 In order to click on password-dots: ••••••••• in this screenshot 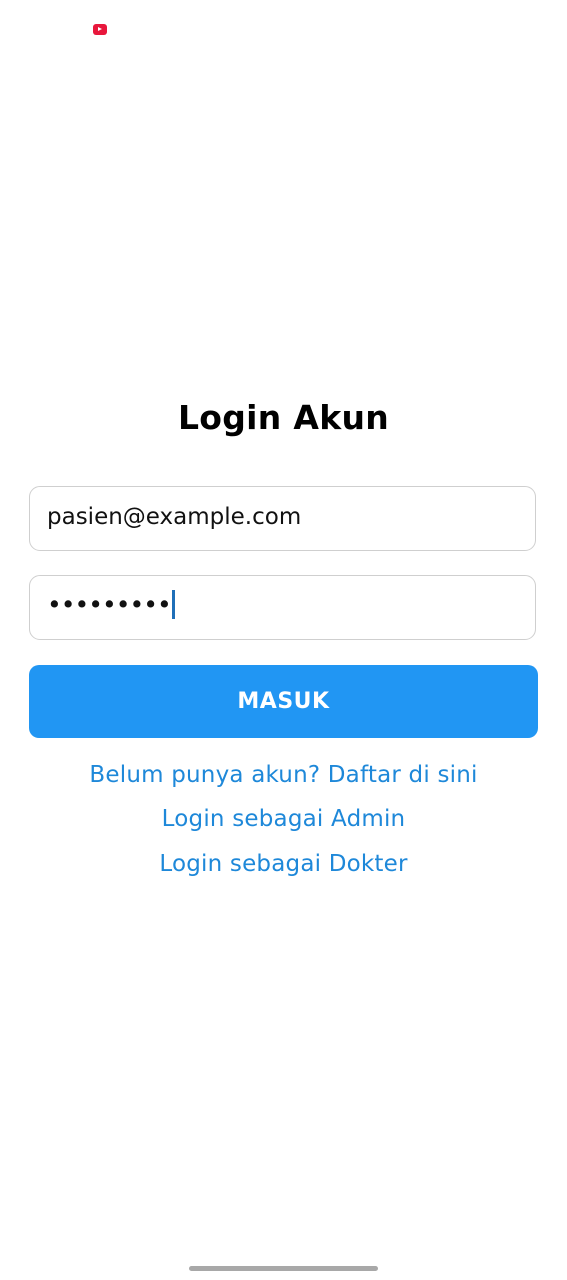, I will do `click(109, 604)`.